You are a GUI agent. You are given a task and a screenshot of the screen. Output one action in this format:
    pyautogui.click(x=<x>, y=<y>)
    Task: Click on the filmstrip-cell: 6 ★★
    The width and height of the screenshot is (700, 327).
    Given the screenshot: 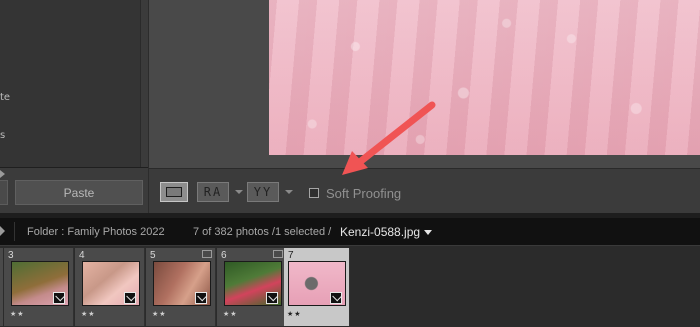 What is the action you would take?
    pyautogui.click(x=252, y=287)
    